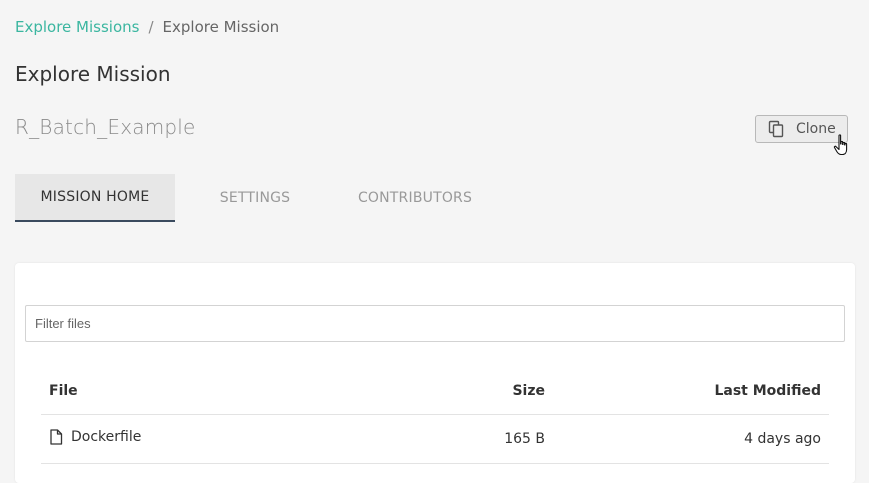 Image resolution: width=869 pixels, height=483 pixels. What do you see at coordinates (229, 439) in the screenshot?
I see `file-cell: Dockerfile` at bounding box center [229, 439].